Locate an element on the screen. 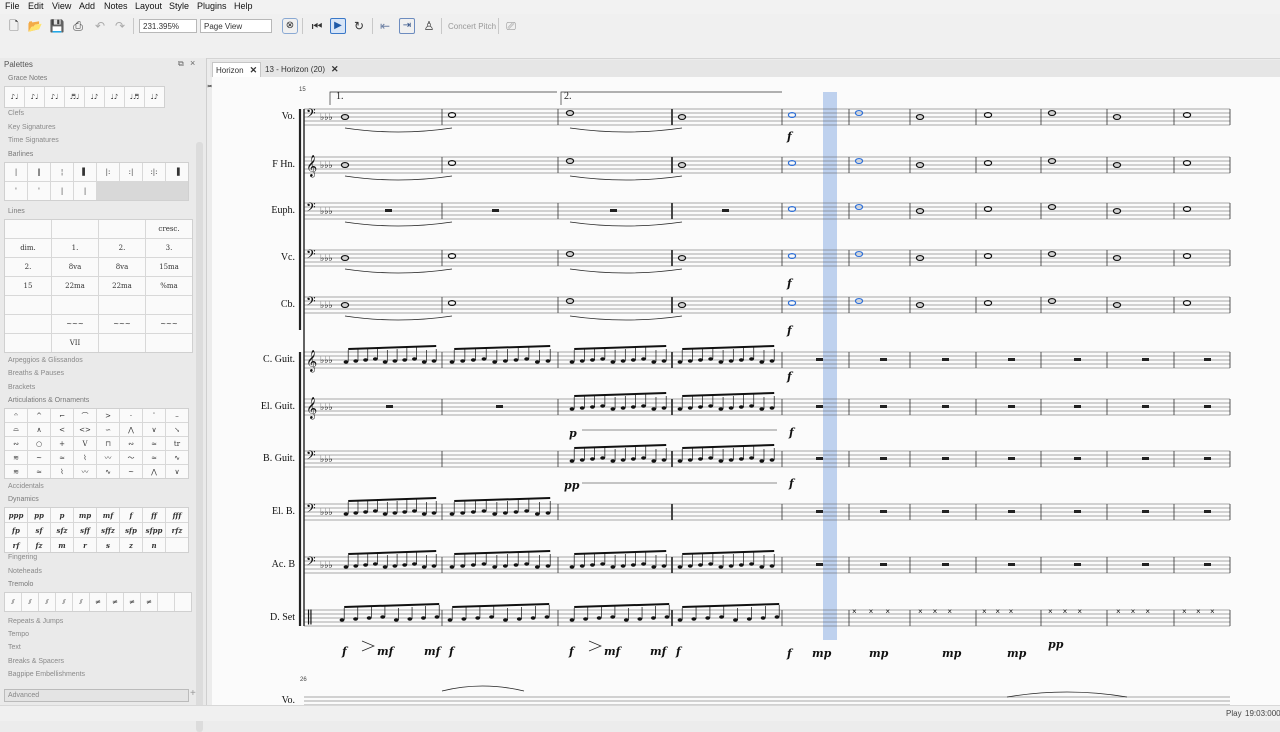 The height and width of the screenshot is (732, 1280). palette-section-brackets: Brackets is located at coordinates (21, 387).